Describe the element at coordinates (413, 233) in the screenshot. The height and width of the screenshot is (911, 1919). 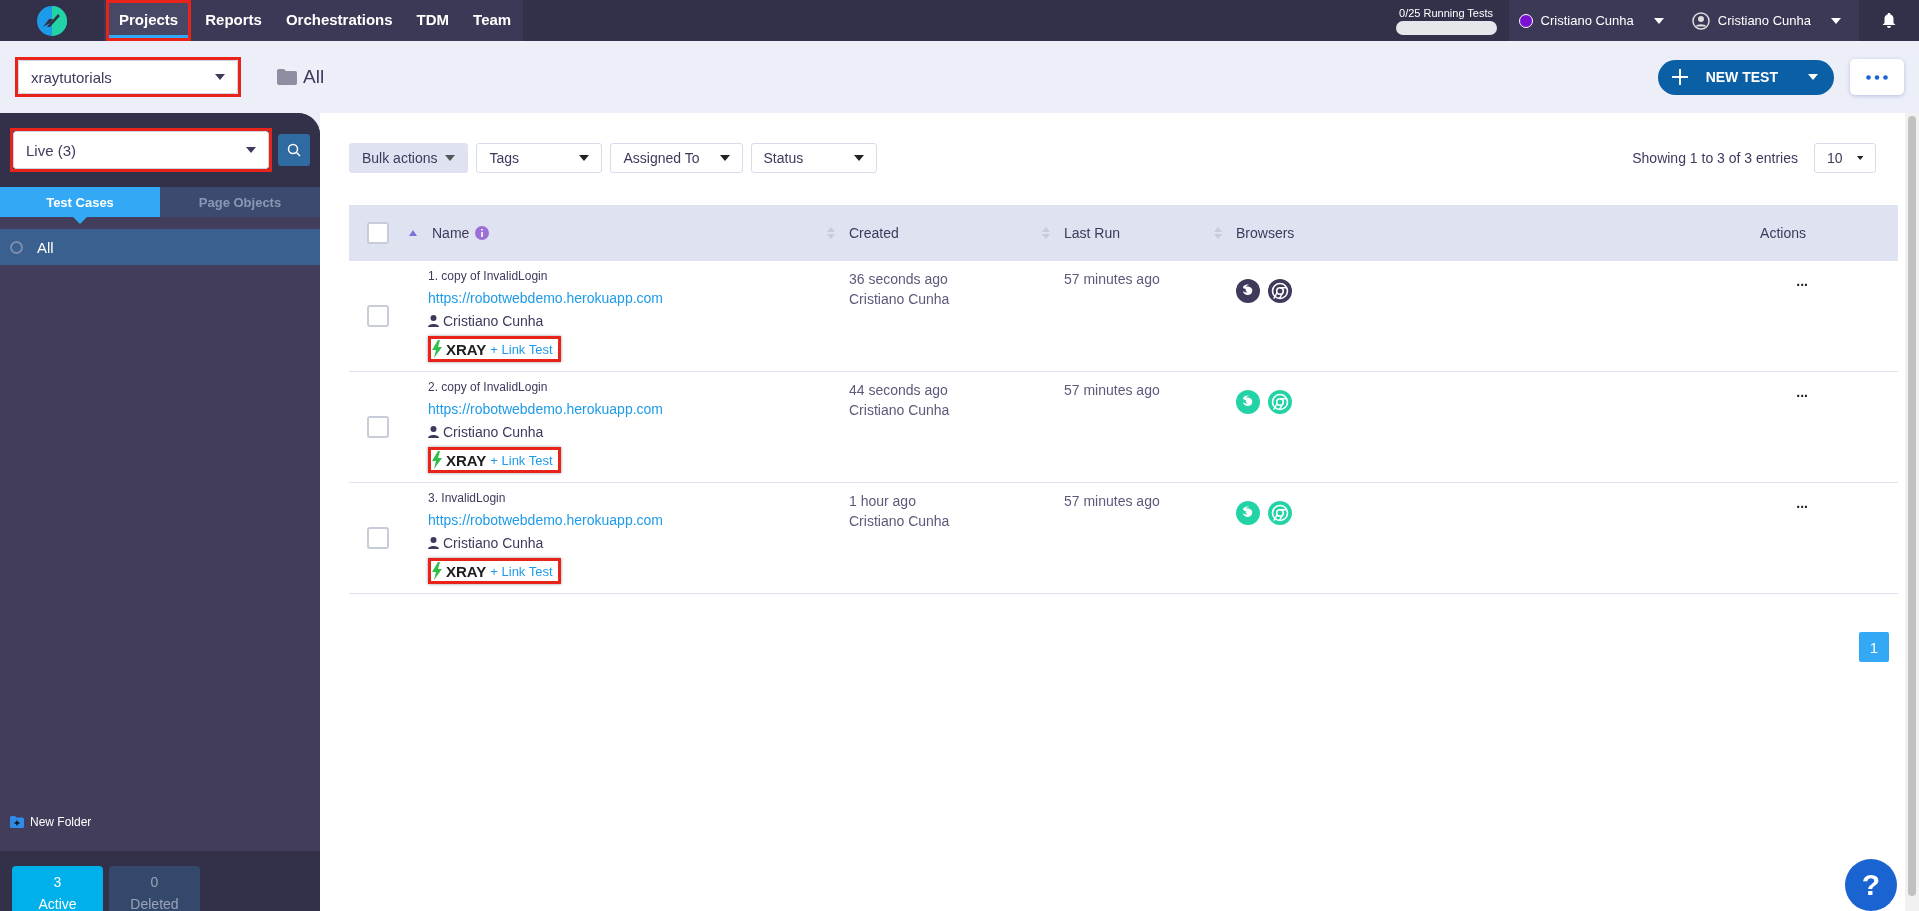
I see `sort-ascending-icon` at that location.